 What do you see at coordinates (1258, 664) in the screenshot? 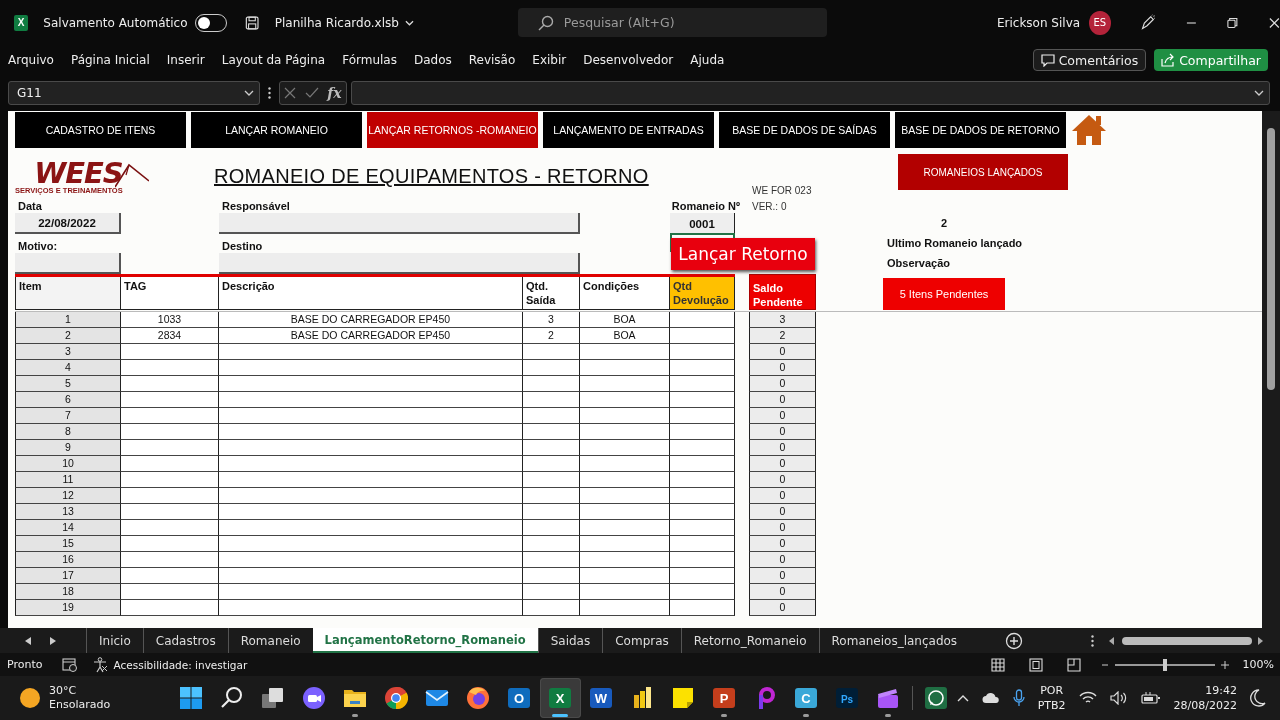
I see `zoom-level: 100%` at bounding box center [1258, 664].